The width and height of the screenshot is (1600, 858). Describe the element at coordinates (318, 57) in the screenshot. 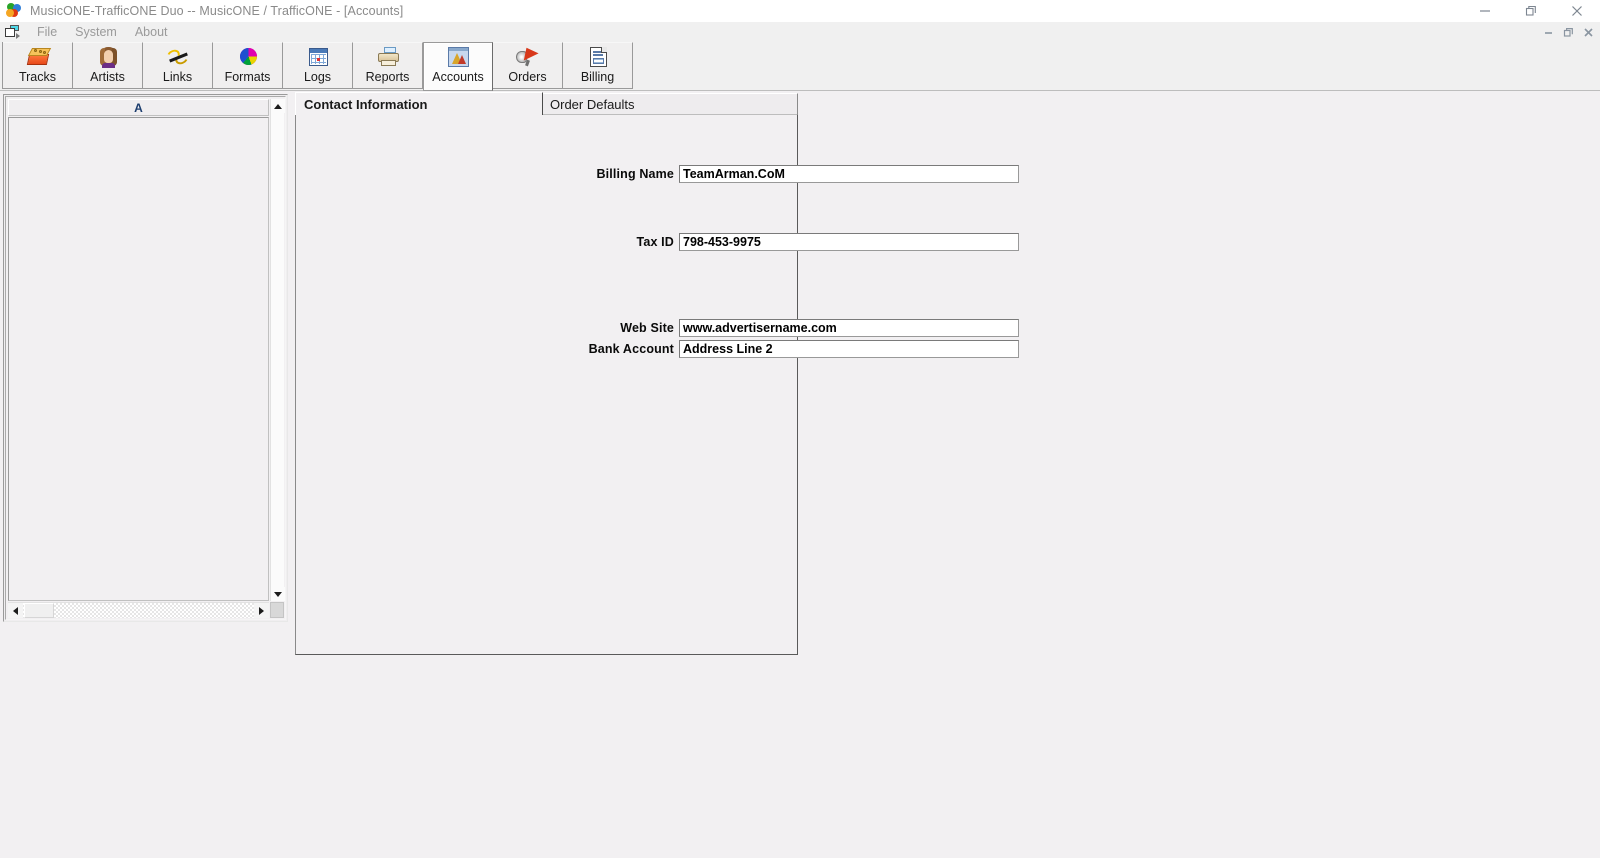

I see `logs-icon` at that location.